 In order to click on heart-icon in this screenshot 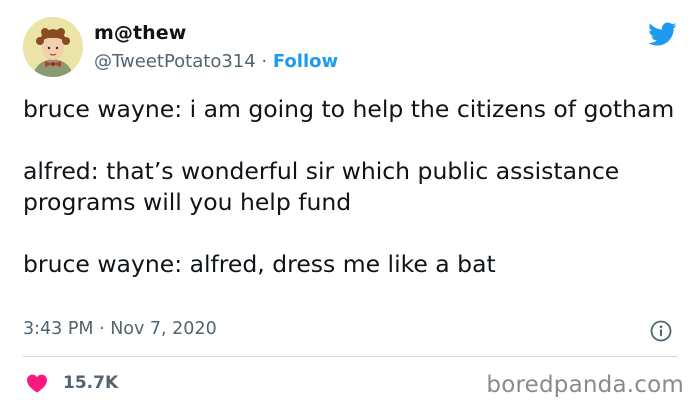, I will do `click(37, 383)`.